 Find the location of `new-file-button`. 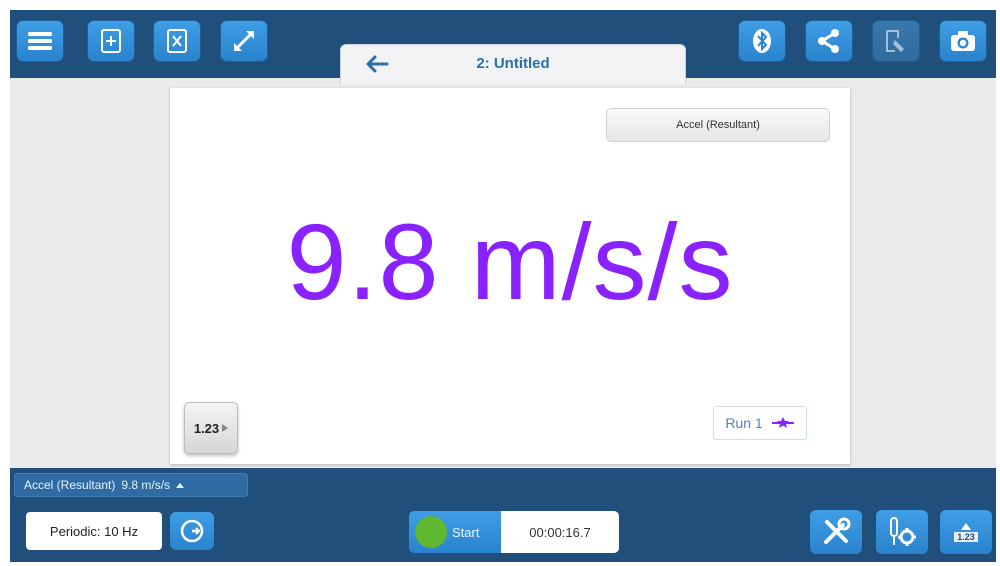

new-file-button is located at coordinates (111, 41).